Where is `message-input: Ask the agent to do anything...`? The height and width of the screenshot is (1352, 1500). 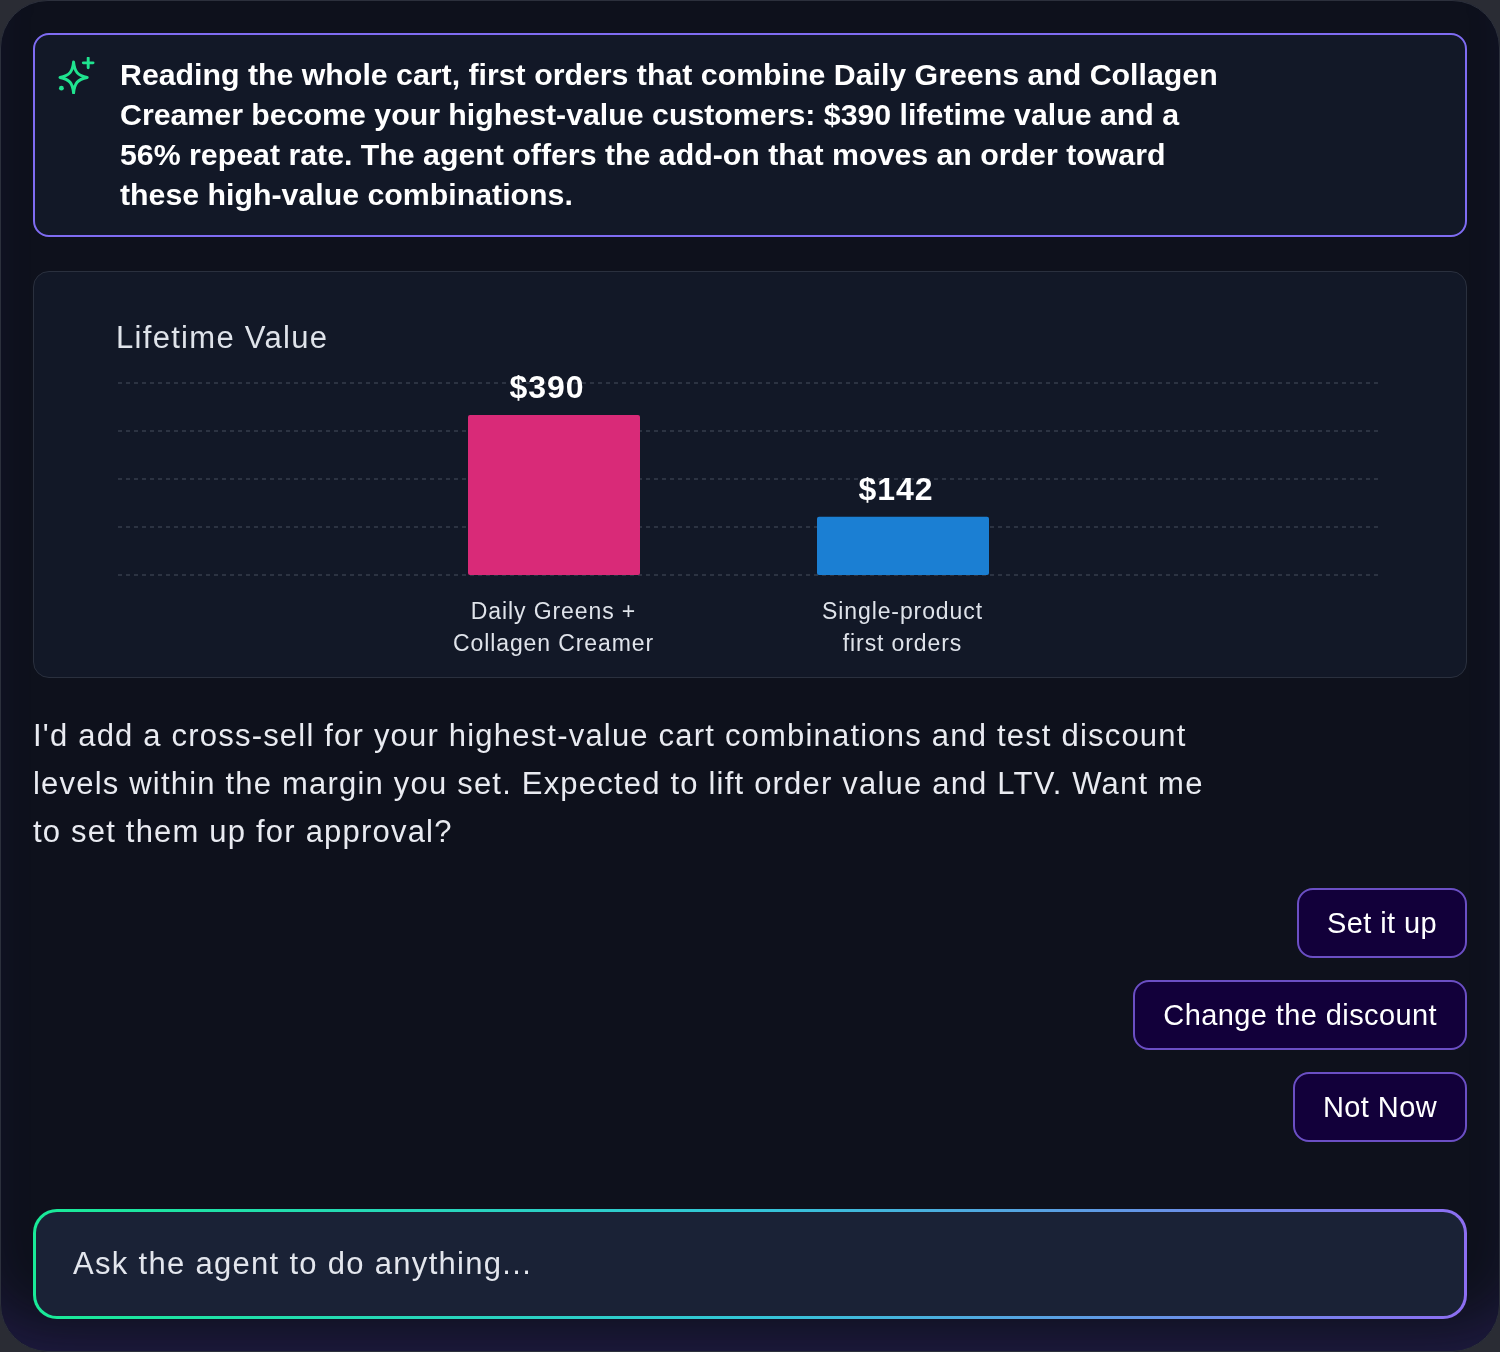
message-input: Ask the agent to do anything... is located at coordinates (750, 1264).